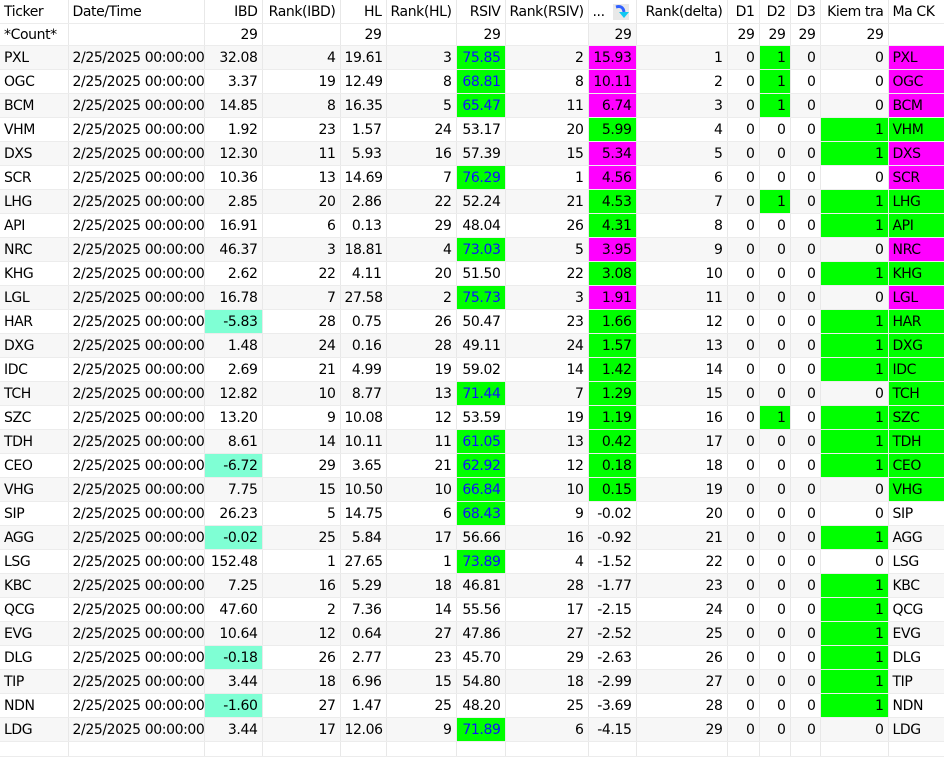 This screenshot has width=944, height=758. What do you see at coordinates (612, 657) in the screenshot?
I see `cell-delta: -2.63` at bounding box center [612, 657].